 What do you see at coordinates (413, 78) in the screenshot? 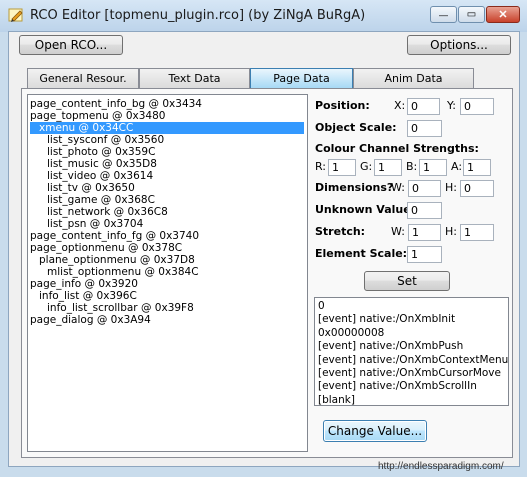
I see `tab-anim-data: Anim Data` at bounding box center [413, 78].